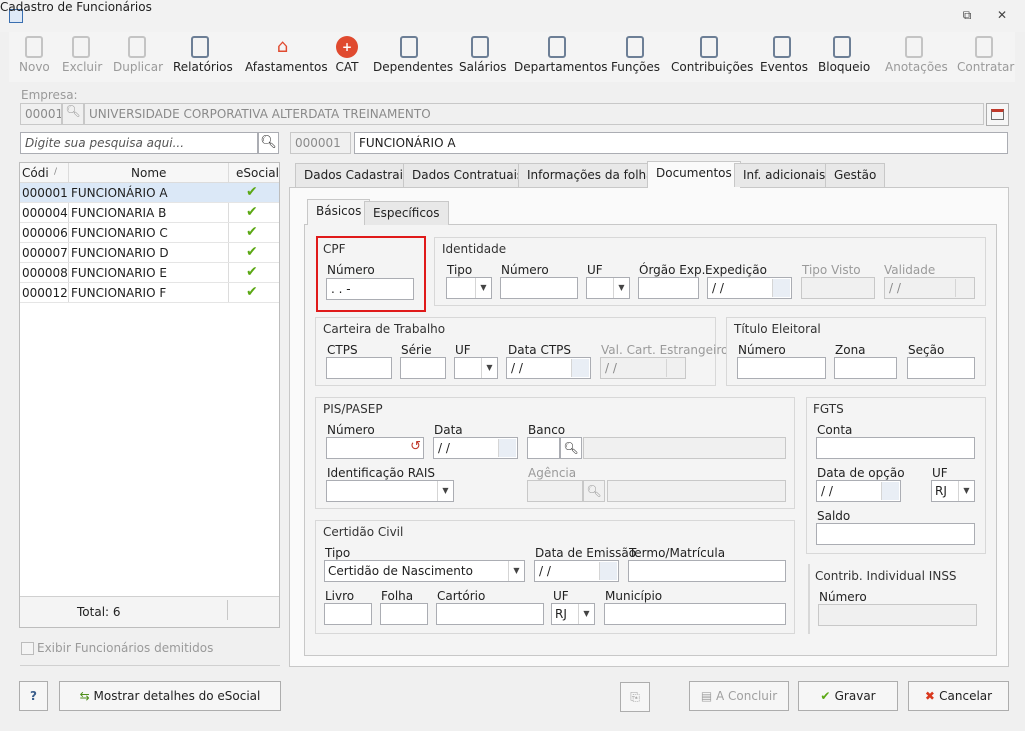 This screenshot has width=1025, height=731. Describe the element at coordinates (777, 329) in the screenshot. I see `titulo-title: Título Eleitoral` at that location.